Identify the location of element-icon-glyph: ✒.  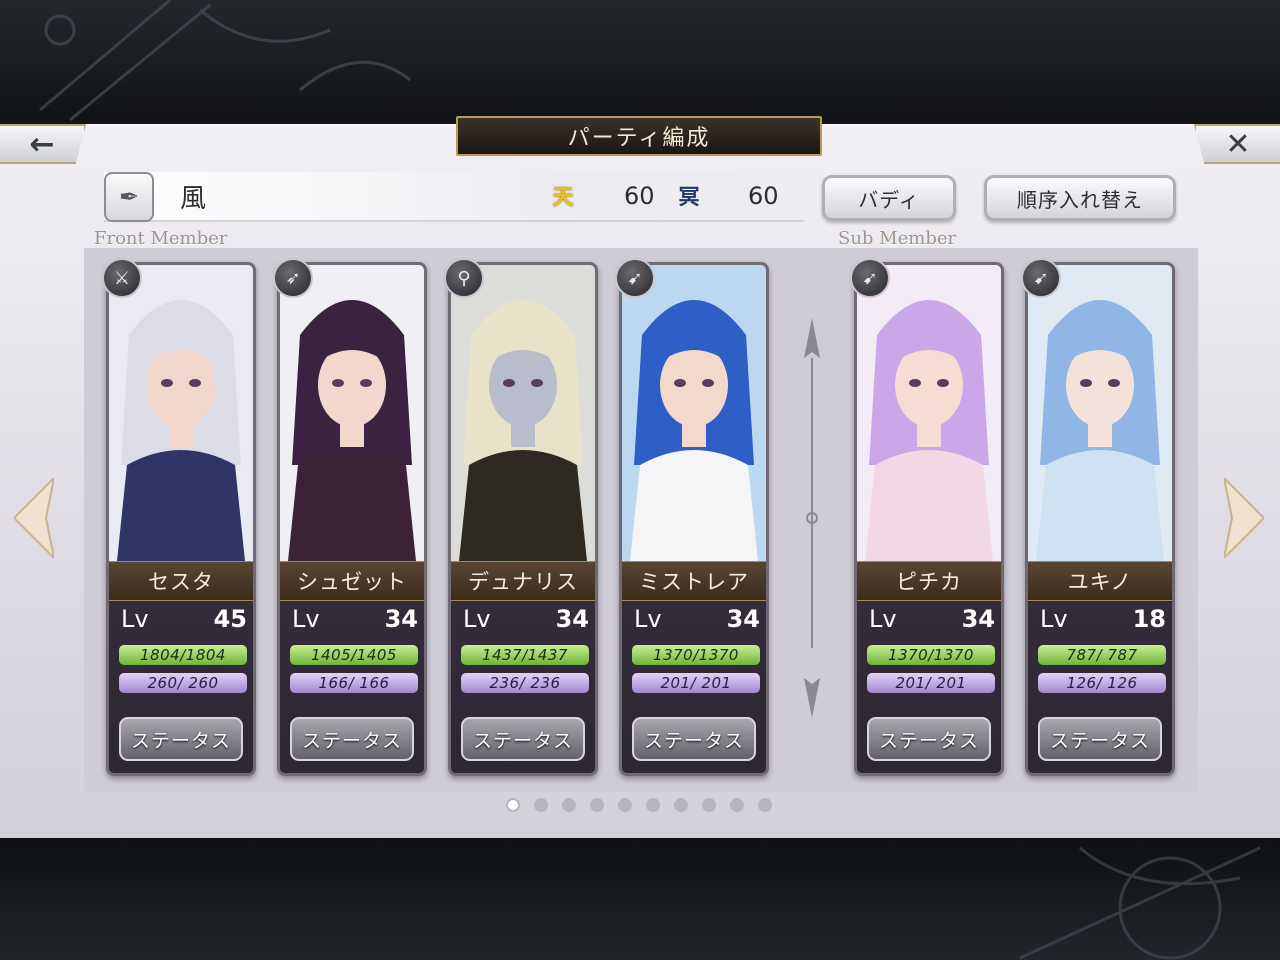
(129, 197).